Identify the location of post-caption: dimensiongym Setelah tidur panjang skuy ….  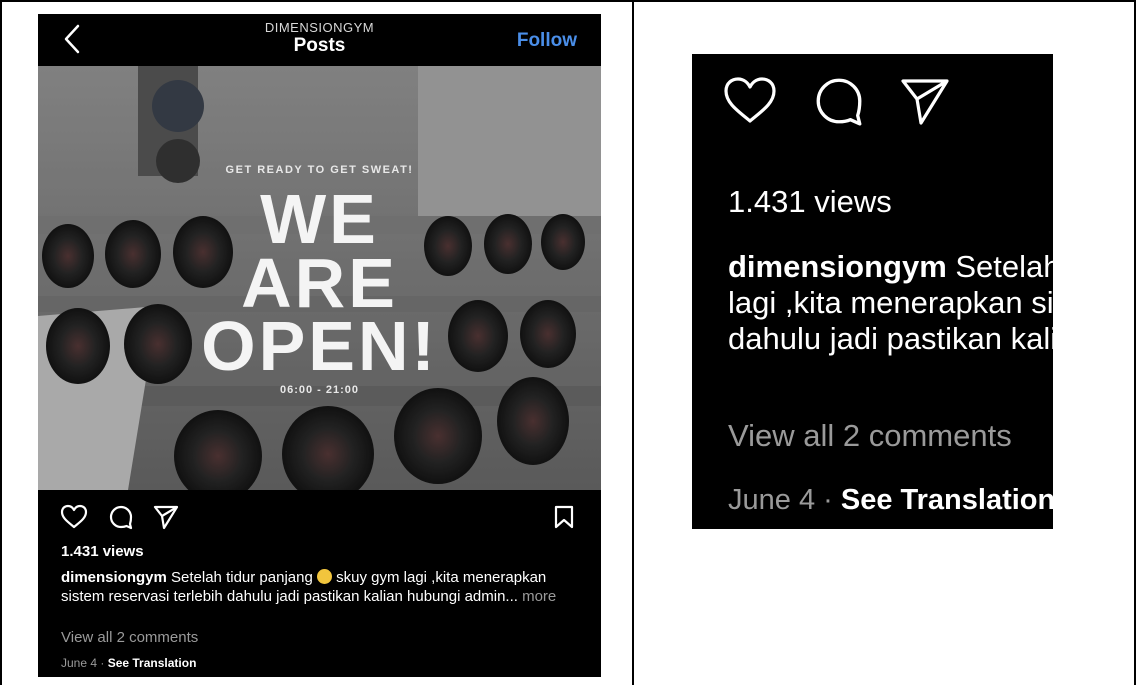
(321, 587).